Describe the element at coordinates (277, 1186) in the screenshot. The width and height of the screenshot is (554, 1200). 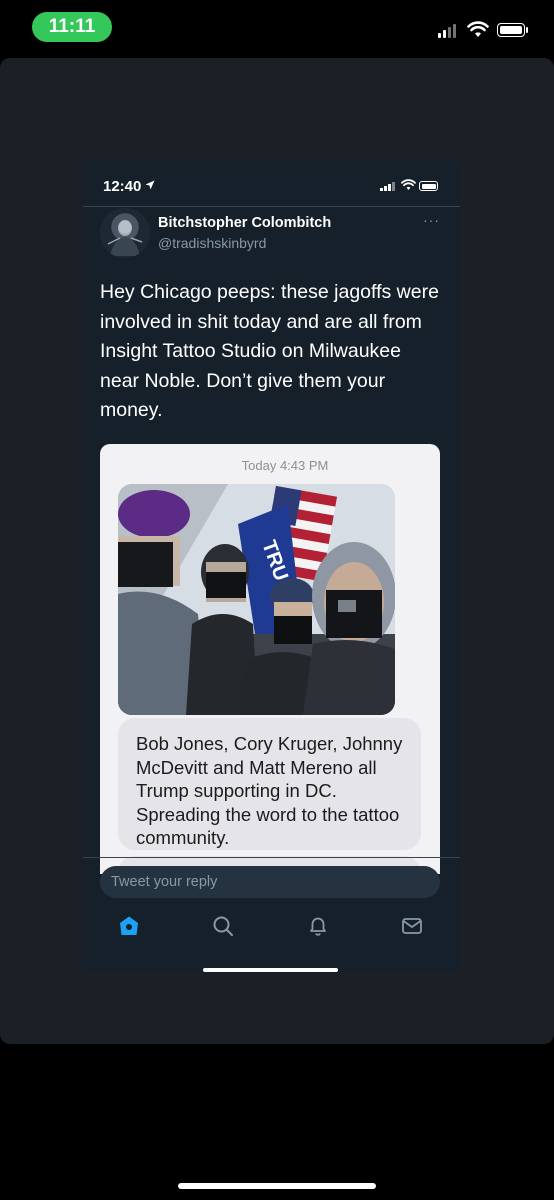
I see `outer-home-indicator` at that location.